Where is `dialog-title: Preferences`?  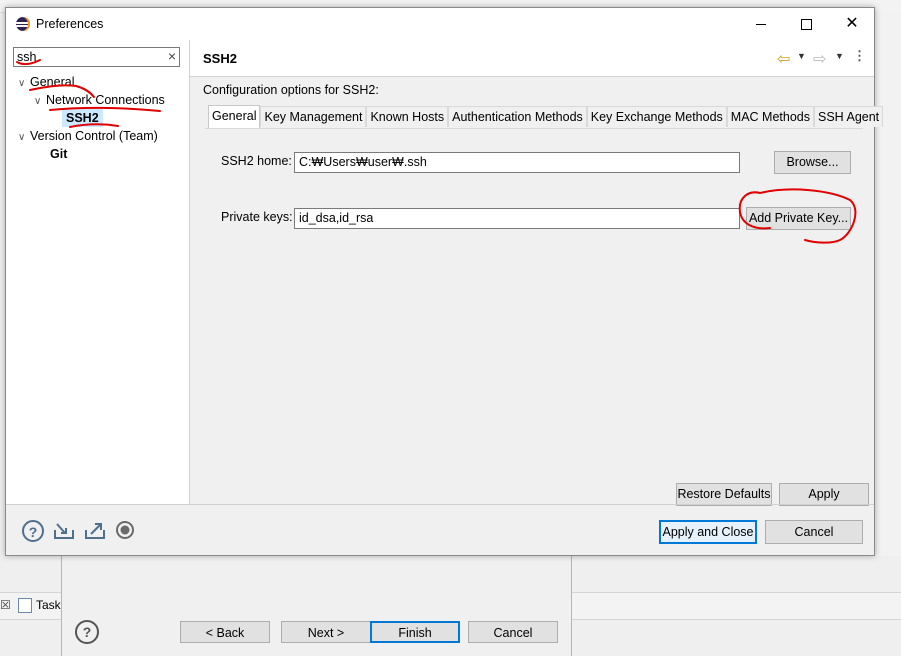
dialog-title: Preferences is located at coordinates (70, 24).